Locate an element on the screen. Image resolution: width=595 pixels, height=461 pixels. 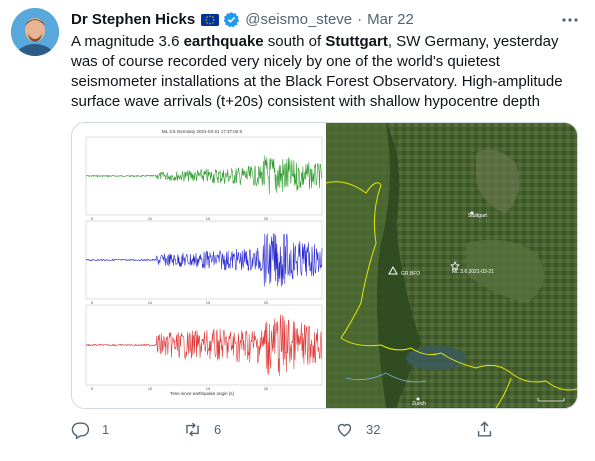
map-label-stuttgart: Stuttgart is located at coordinates (478, 216).